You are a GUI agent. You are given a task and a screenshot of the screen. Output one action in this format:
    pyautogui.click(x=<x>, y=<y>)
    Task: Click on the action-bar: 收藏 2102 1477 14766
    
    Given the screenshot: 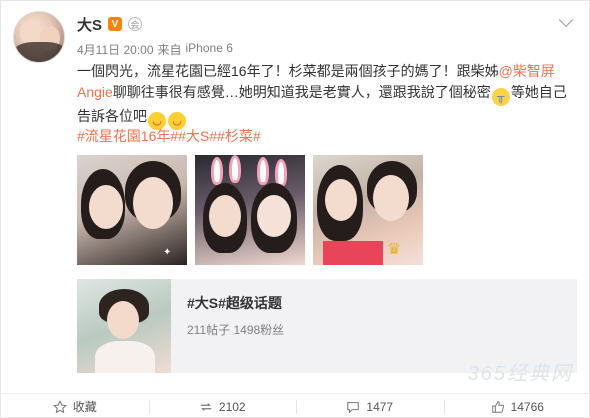 What is the action you would take?
    pyautogui.click(x=295, y=405)
    